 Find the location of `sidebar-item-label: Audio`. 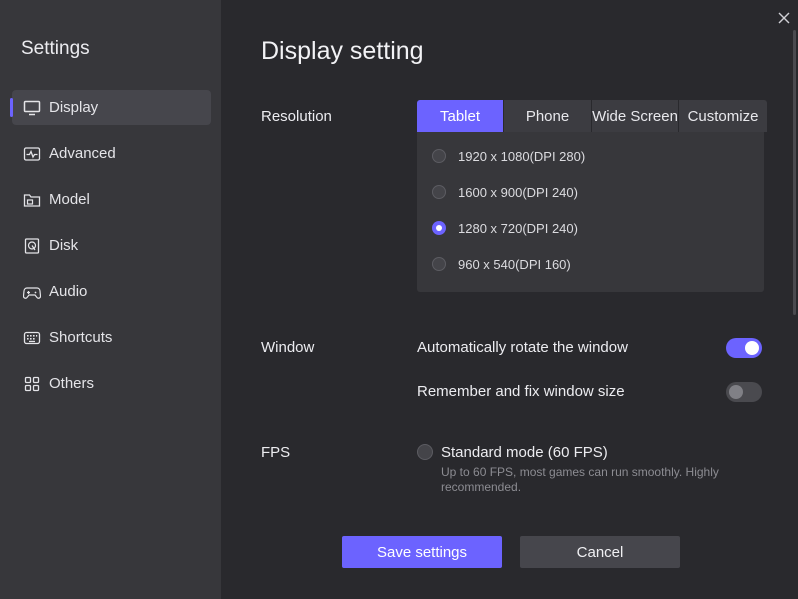

sidebar-item-label: Audio is located at coordinates (68, 291).